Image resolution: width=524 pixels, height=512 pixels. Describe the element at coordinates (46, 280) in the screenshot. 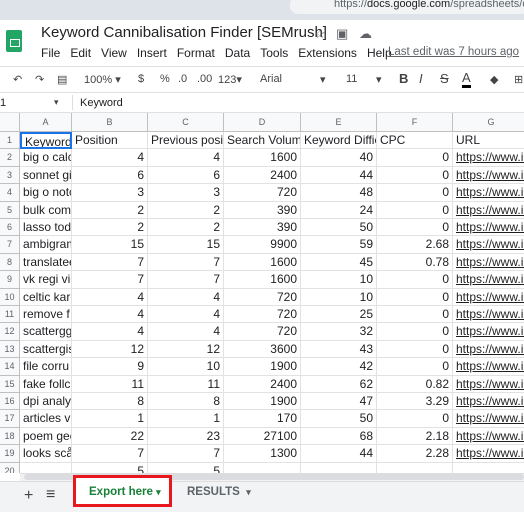

I see `table-cell: vk regi vie` at that location.